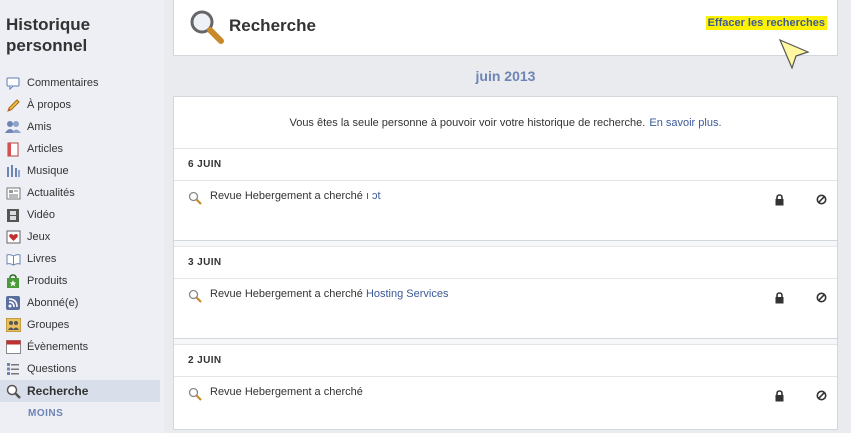 The height and width of the screenshot is (433, 851). Describe the element at coordinates (13, 303) in the screenshot. I see `rss-icon` at that location.